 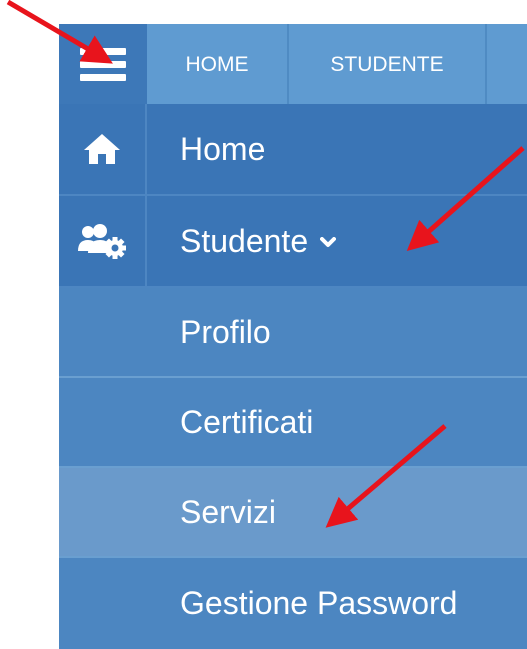 I want to click on chevron-down-icon, so click(x=328, y=242).